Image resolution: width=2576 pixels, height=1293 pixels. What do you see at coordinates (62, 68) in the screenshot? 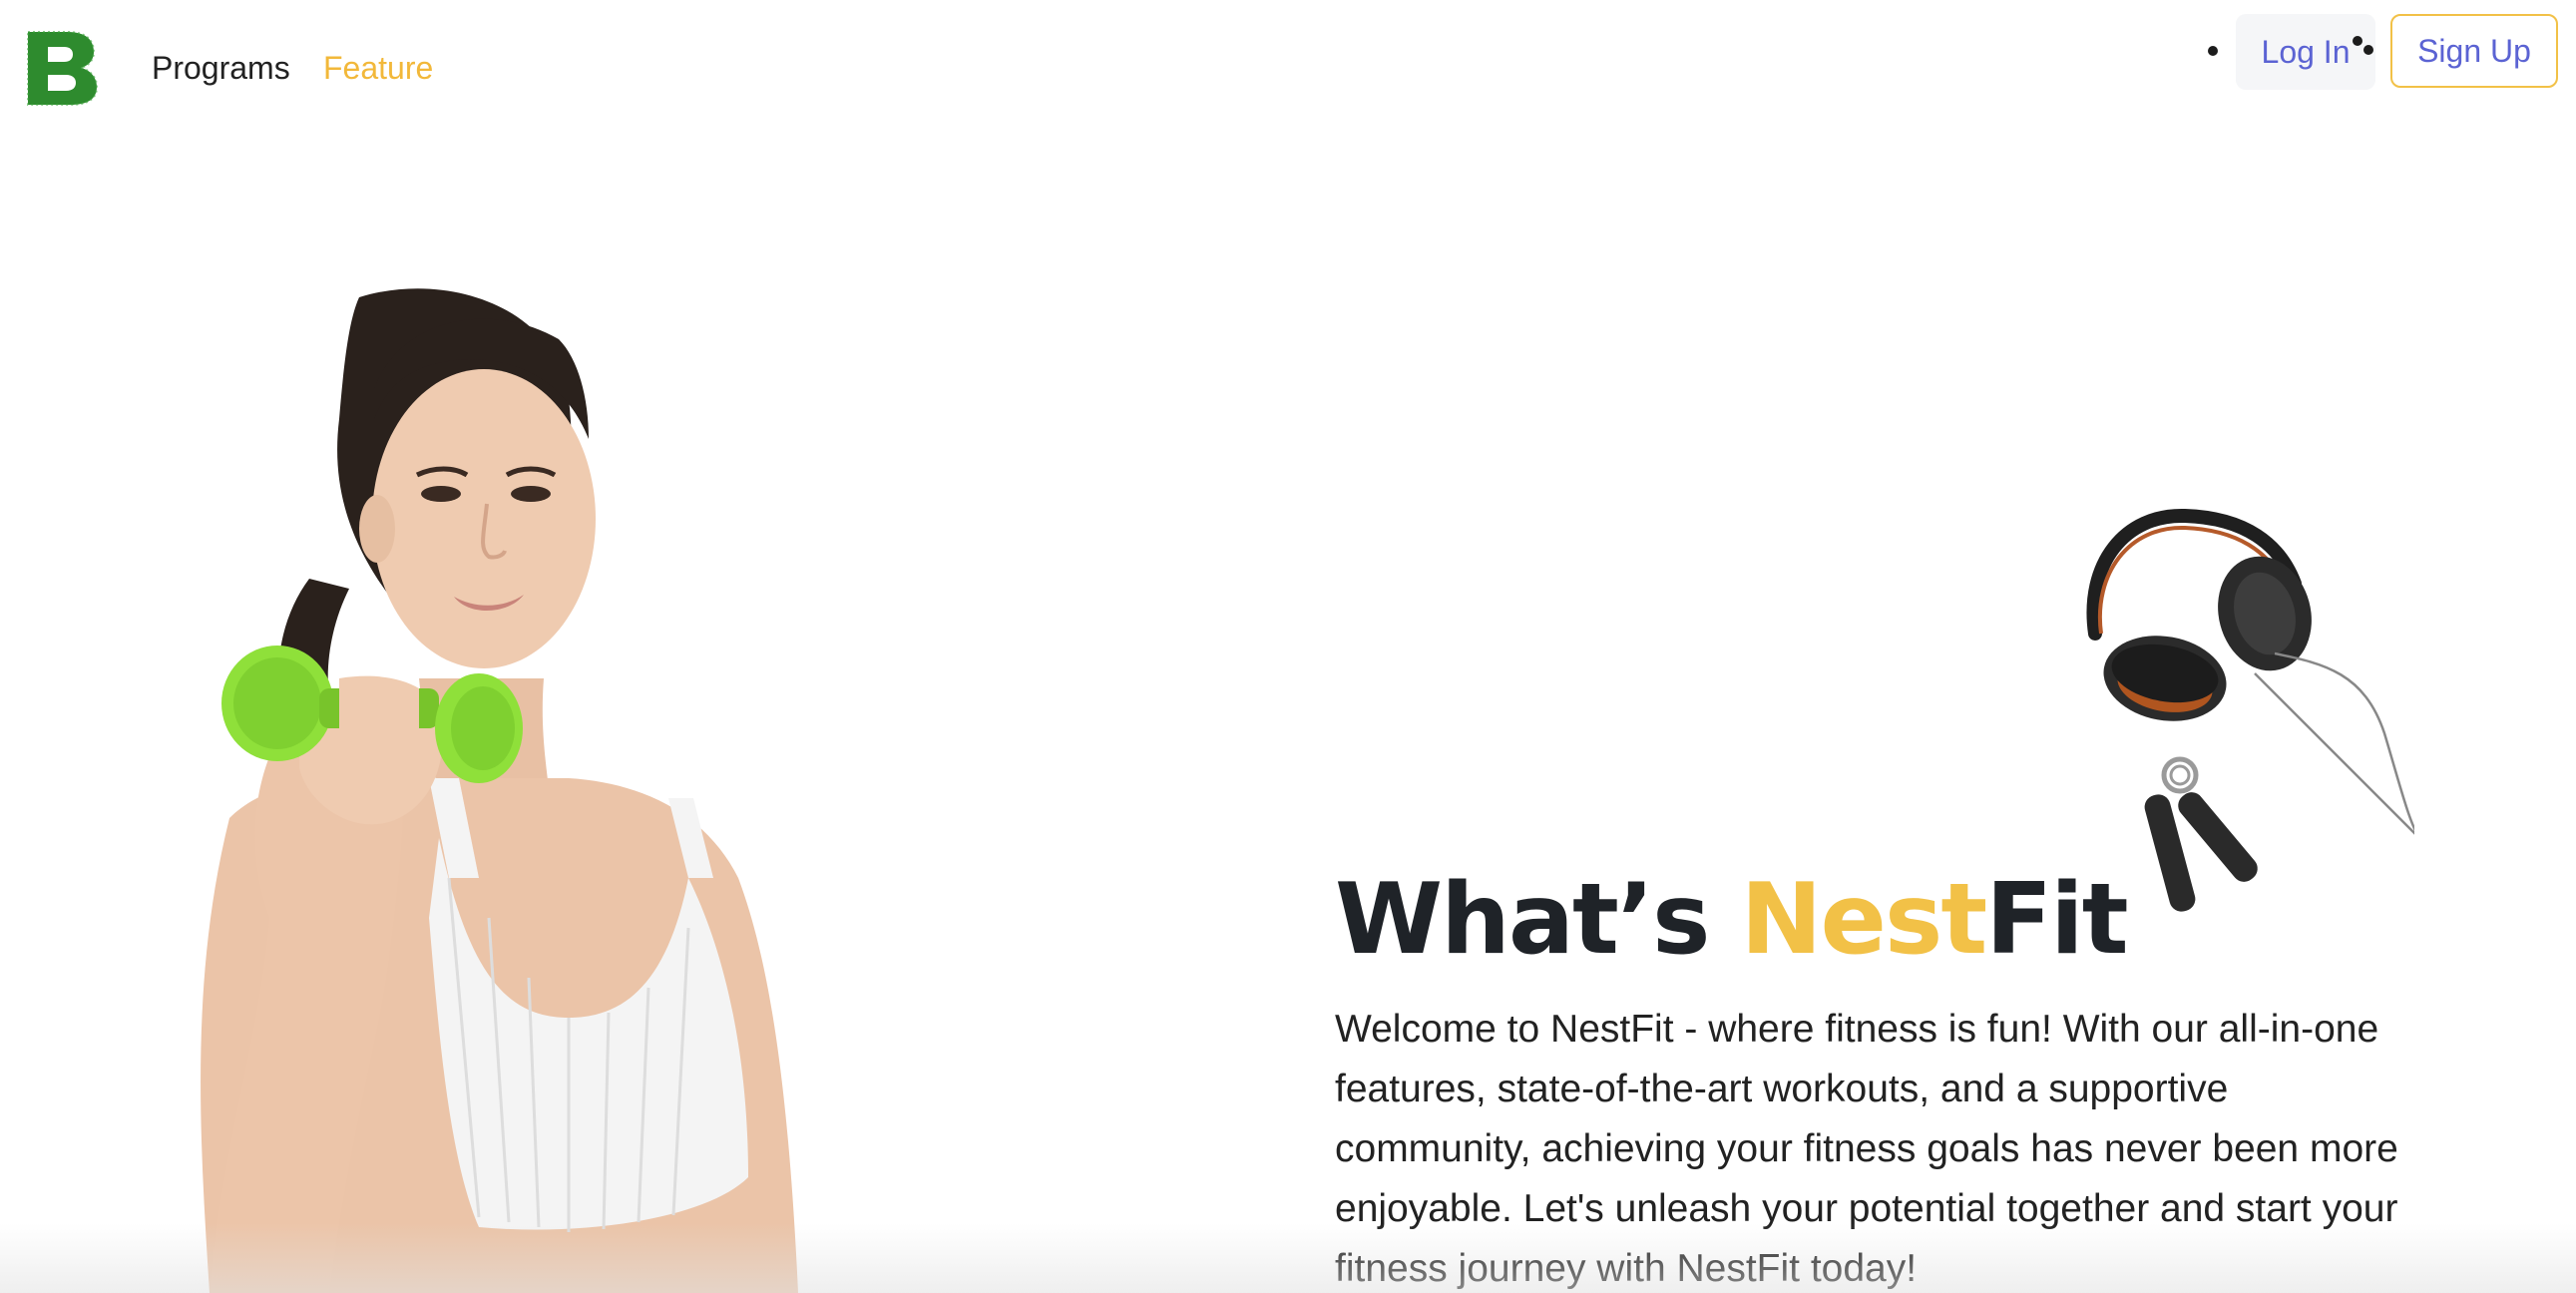
I see `brand-logo-icon` at bounding box center [62, 68].